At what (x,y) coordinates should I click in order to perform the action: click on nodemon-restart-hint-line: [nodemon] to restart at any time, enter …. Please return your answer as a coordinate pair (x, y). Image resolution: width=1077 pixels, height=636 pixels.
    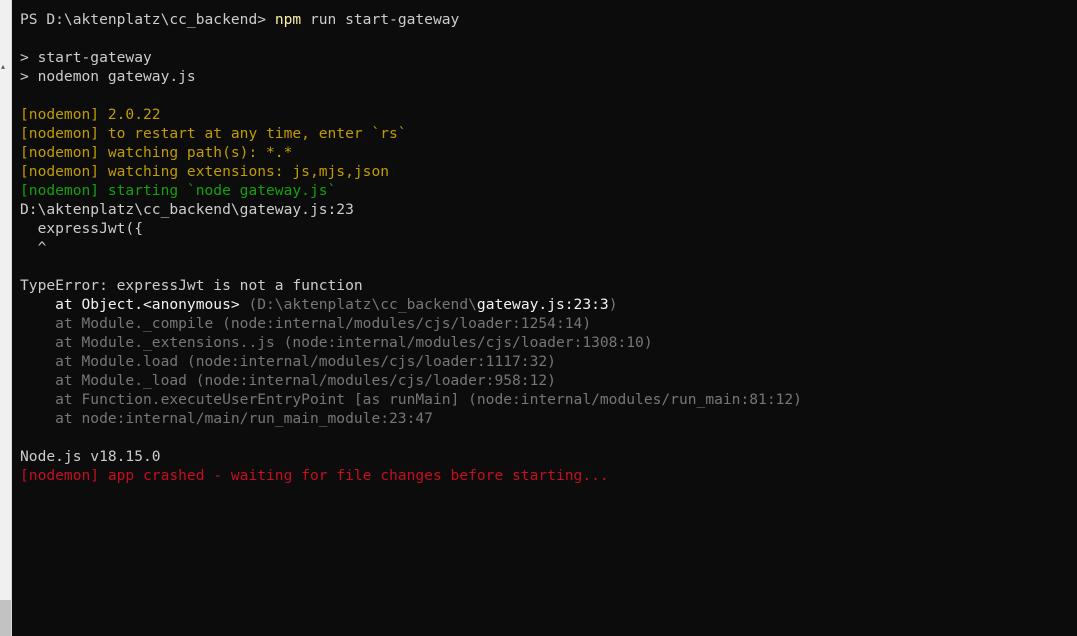
    Looking at the image, I should click on (213, 133).